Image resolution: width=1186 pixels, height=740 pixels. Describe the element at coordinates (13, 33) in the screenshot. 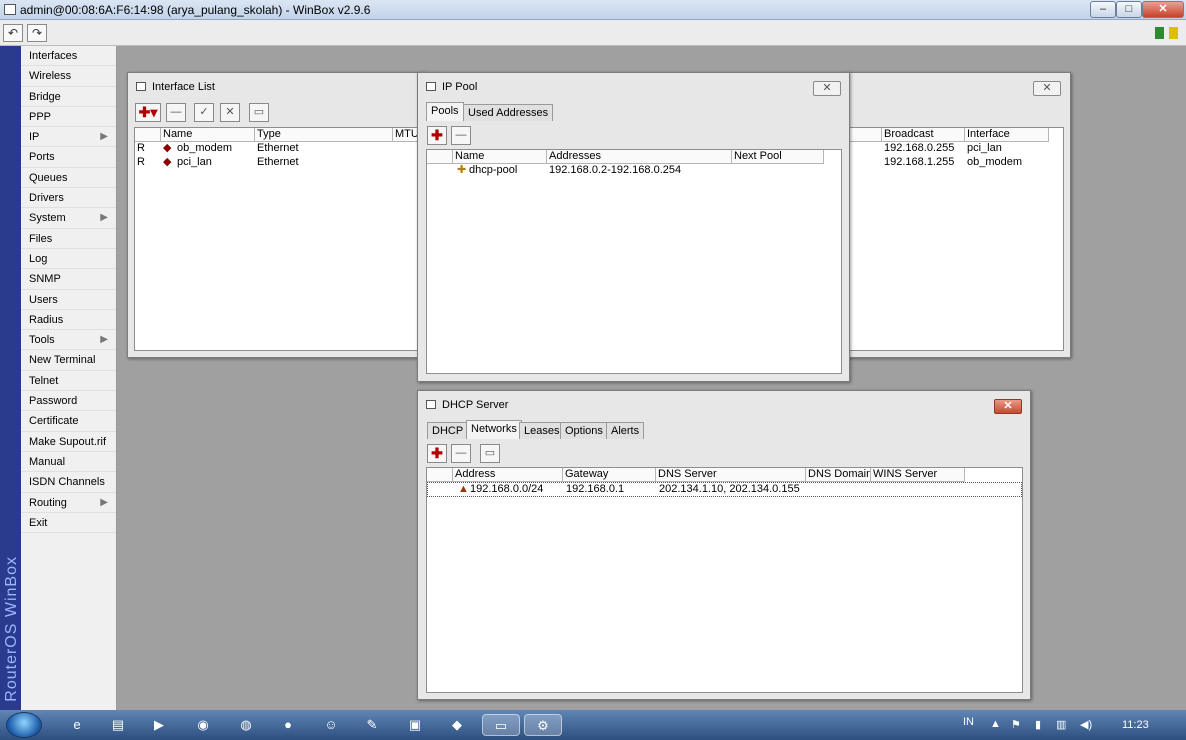

I see `undo-button: ↶` at that location.